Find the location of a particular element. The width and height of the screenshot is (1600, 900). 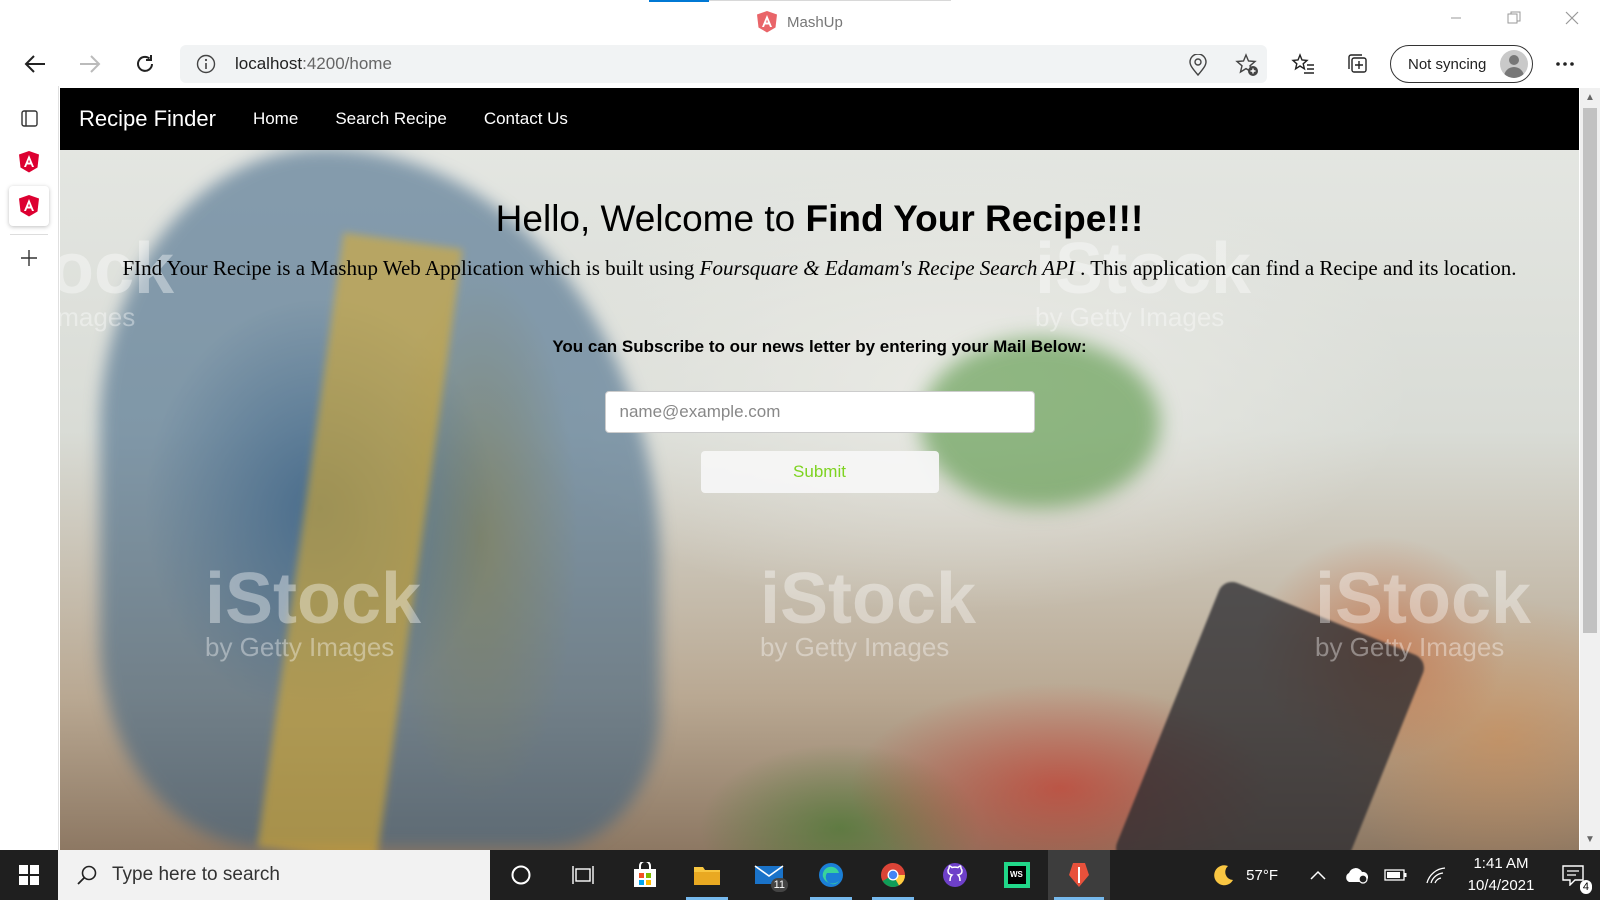

file-explorer-button is located at coordinates (707, 875).